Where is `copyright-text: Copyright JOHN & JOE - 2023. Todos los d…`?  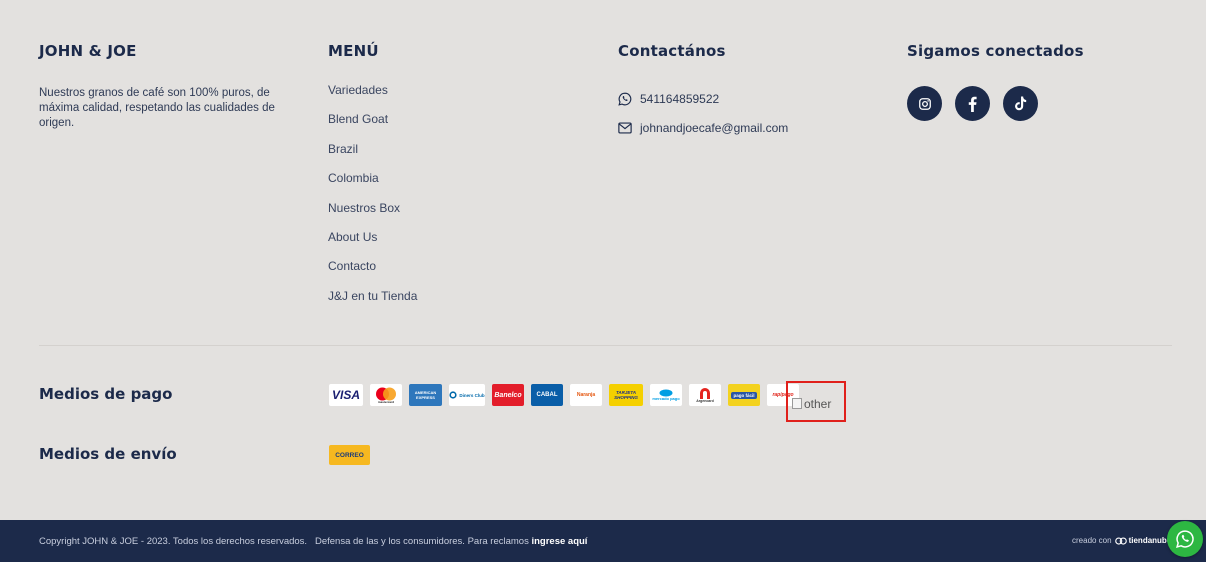 copyright-text: Copyright JOHN & JOE - 2023. Todos los d… is located at coordinates (313, 541).